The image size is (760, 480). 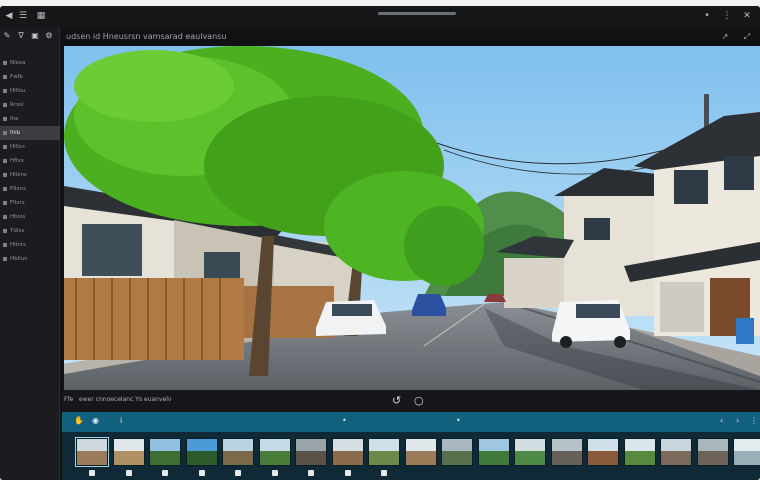 I want to click on marker-icon: •, so click(x=344, y=420).